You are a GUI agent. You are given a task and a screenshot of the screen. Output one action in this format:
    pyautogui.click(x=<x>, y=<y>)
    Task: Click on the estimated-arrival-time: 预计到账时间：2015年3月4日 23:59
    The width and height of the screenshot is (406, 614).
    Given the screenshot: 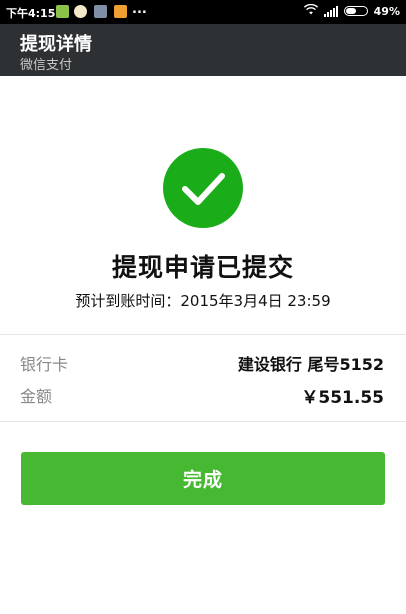 What is the action you would take?
    pyautogui.click(x=203, y=301)
    